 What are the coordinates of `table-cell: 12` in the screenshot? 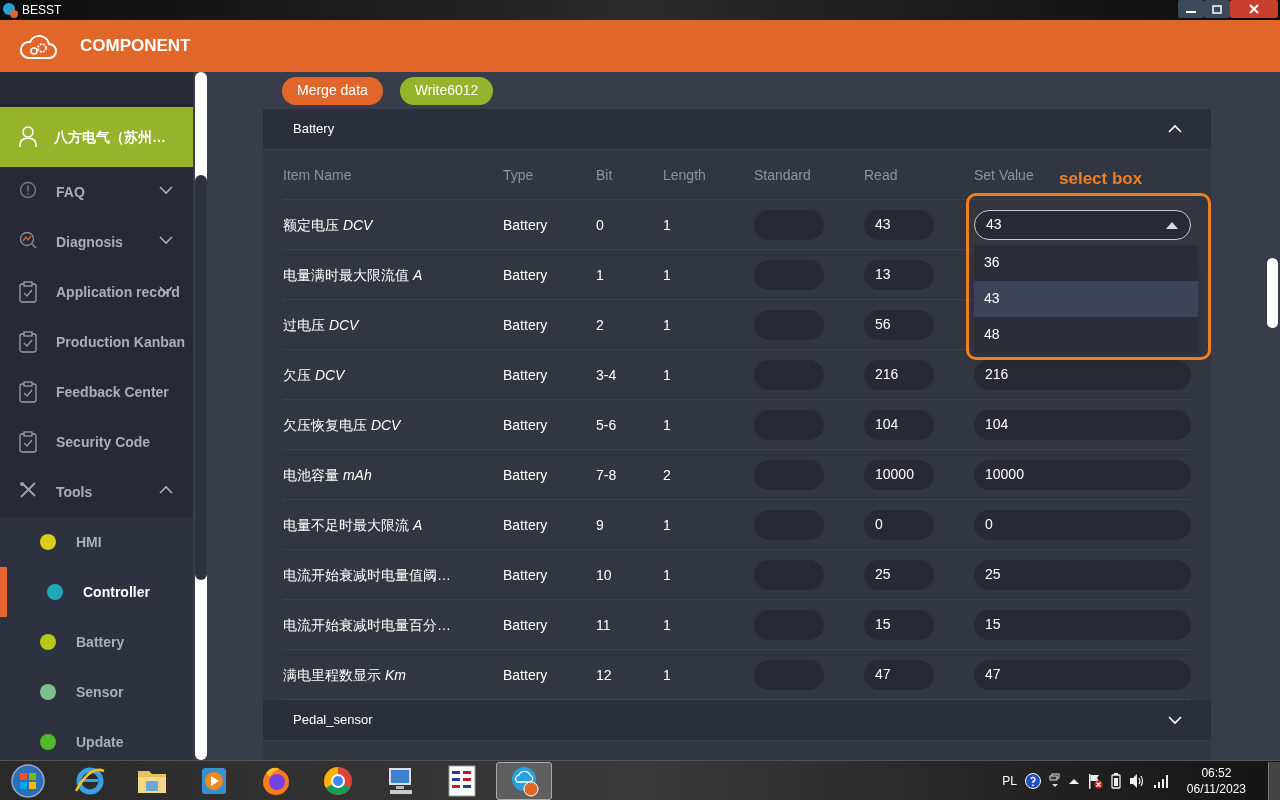 It's located at (604, 674).